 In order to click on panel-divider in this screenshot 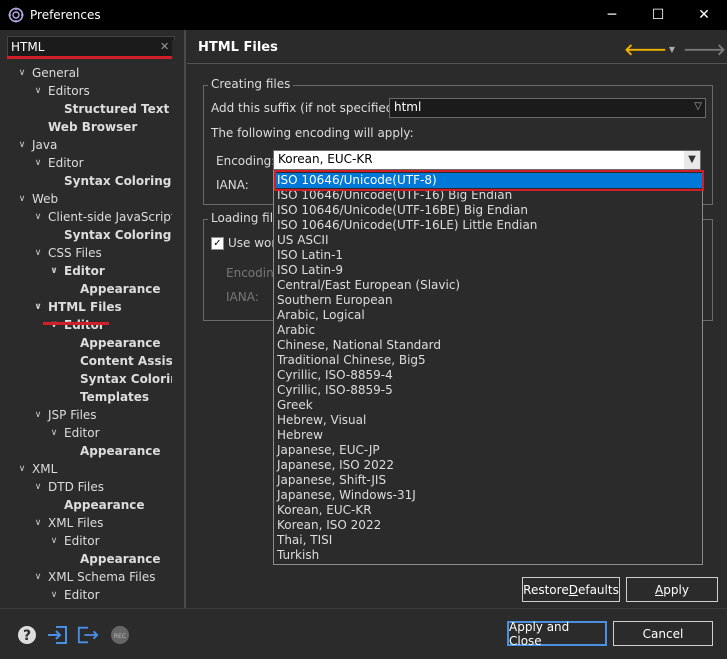, I will do `click(185, 319)`.